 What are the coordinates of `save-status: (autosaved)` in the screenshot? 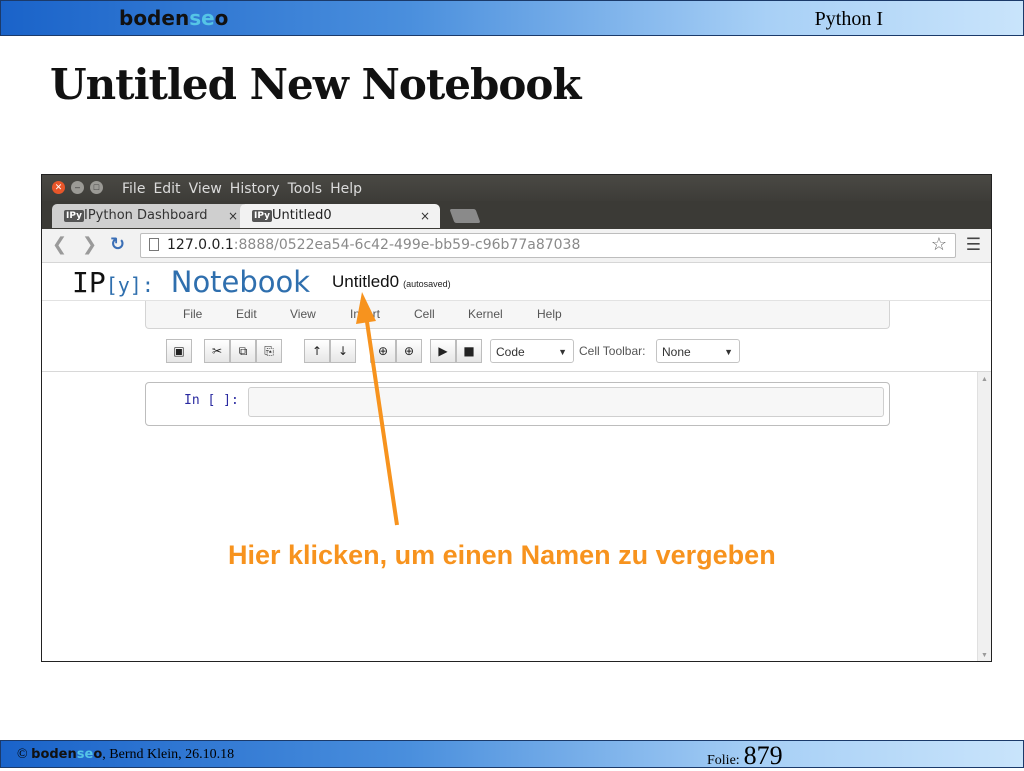 It's located at (427, 284).